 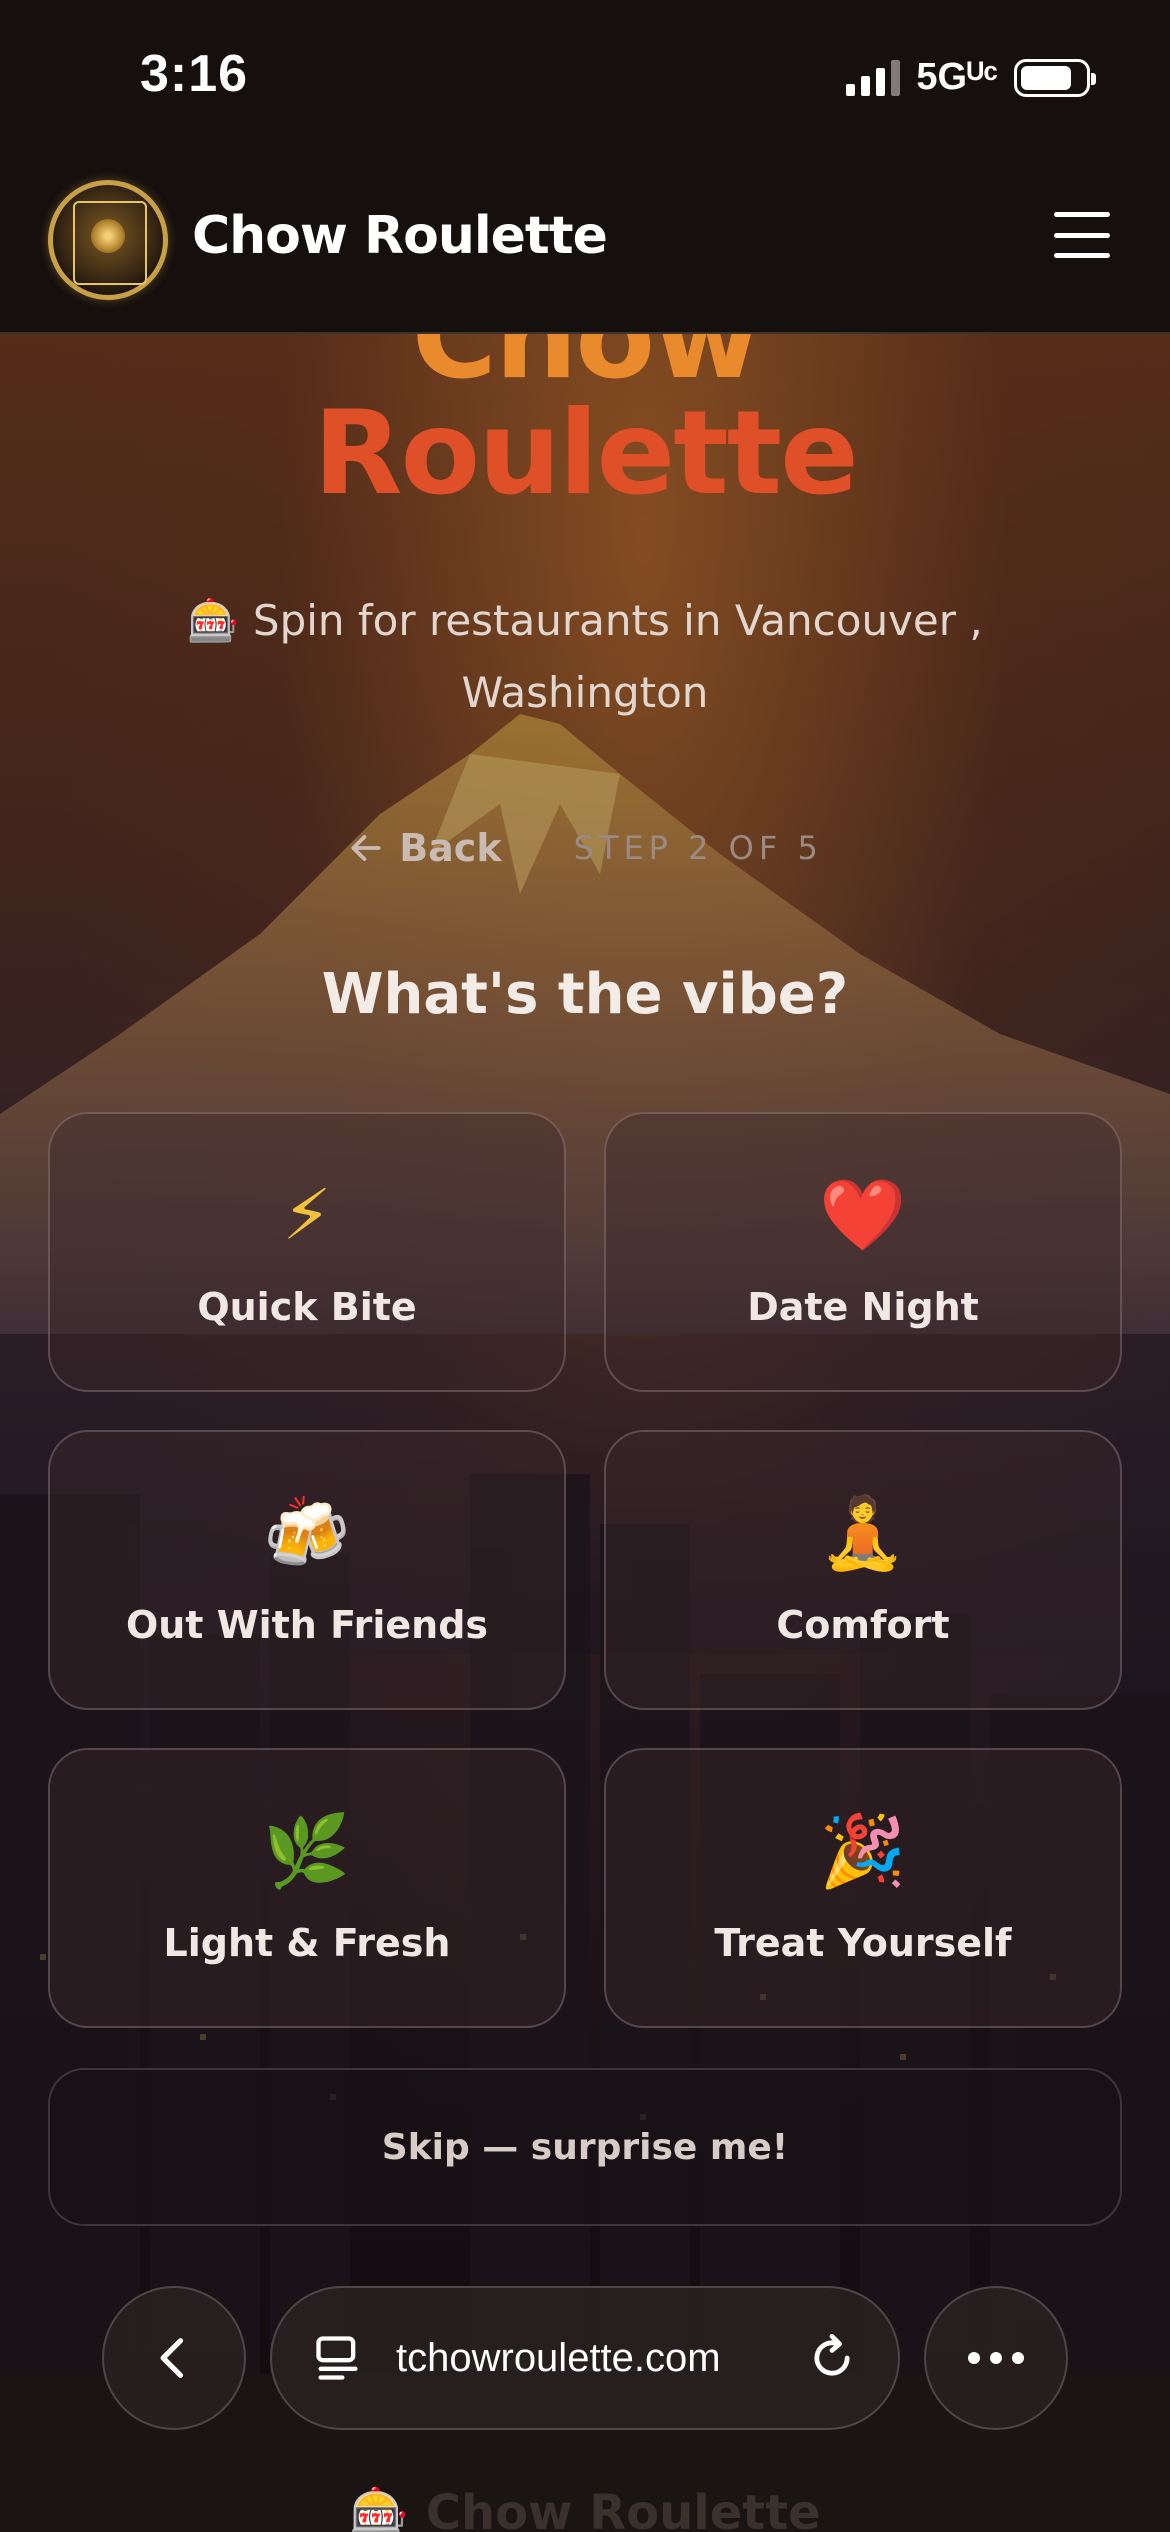 I want to click on url-text: tchowroulette.com, so click(x=585, y=2358).